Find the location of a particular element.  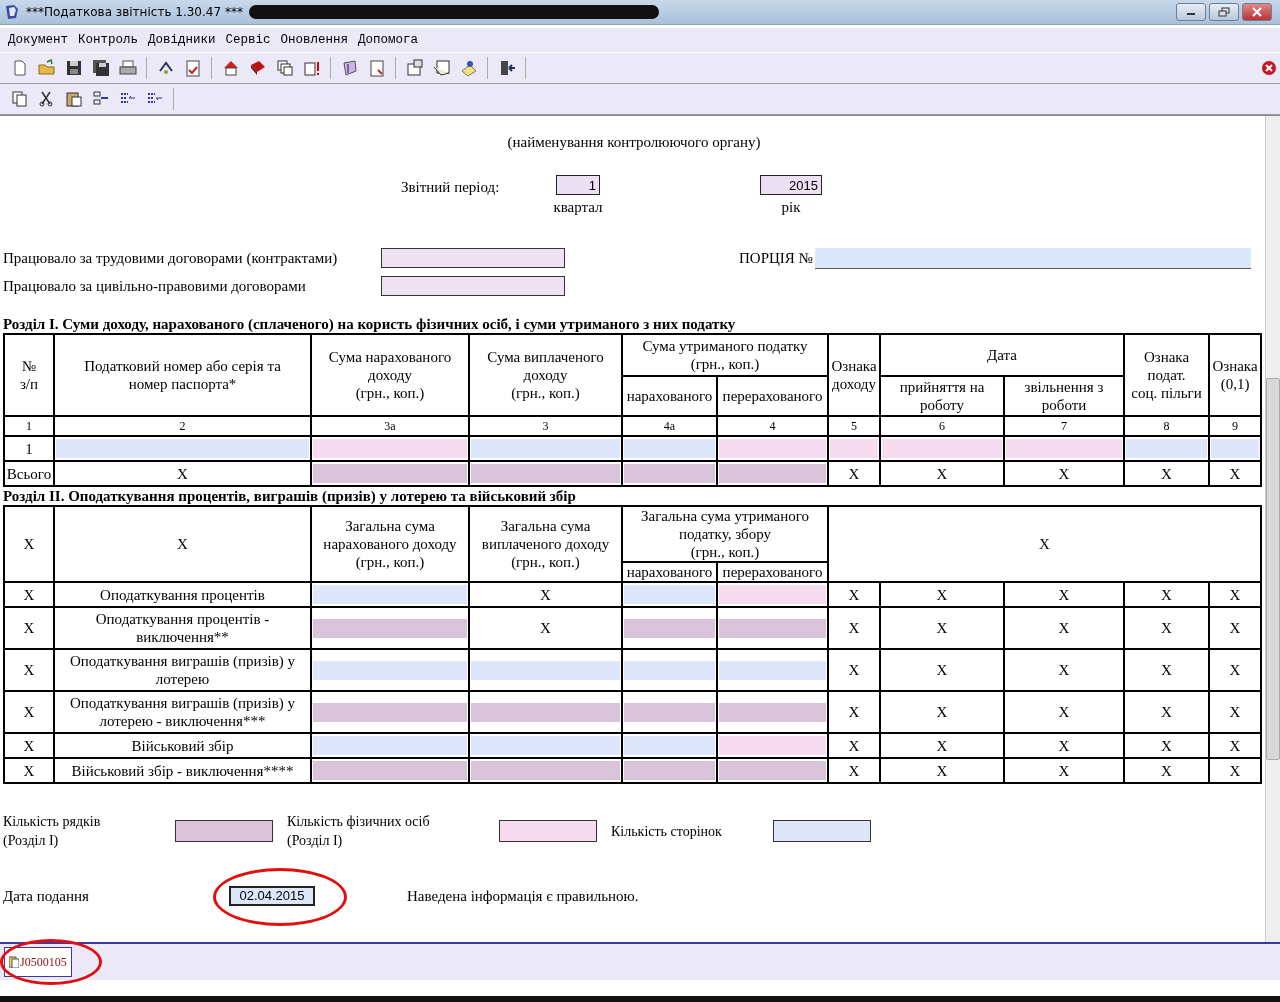

menu-item: Довідники is located at coordinates (182, 40).